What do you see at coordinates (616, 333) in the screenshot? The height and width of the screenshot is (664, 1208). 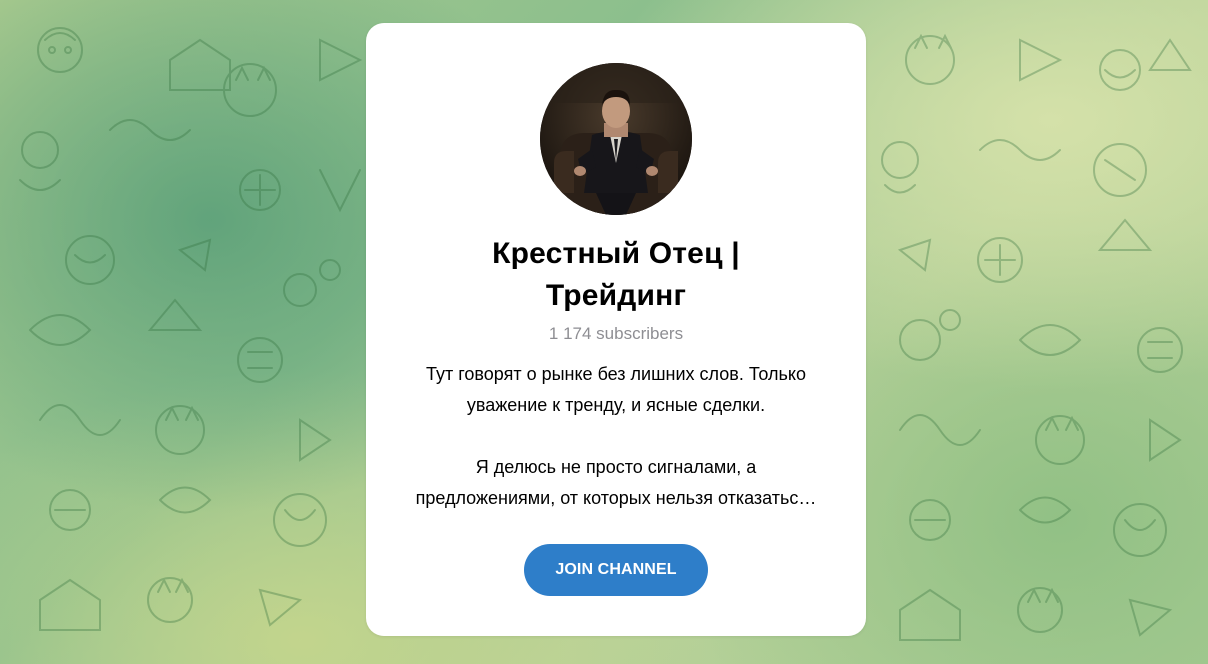 I see `subscriber-count: 1 174 subscribers` at bounding box center [616, 333].